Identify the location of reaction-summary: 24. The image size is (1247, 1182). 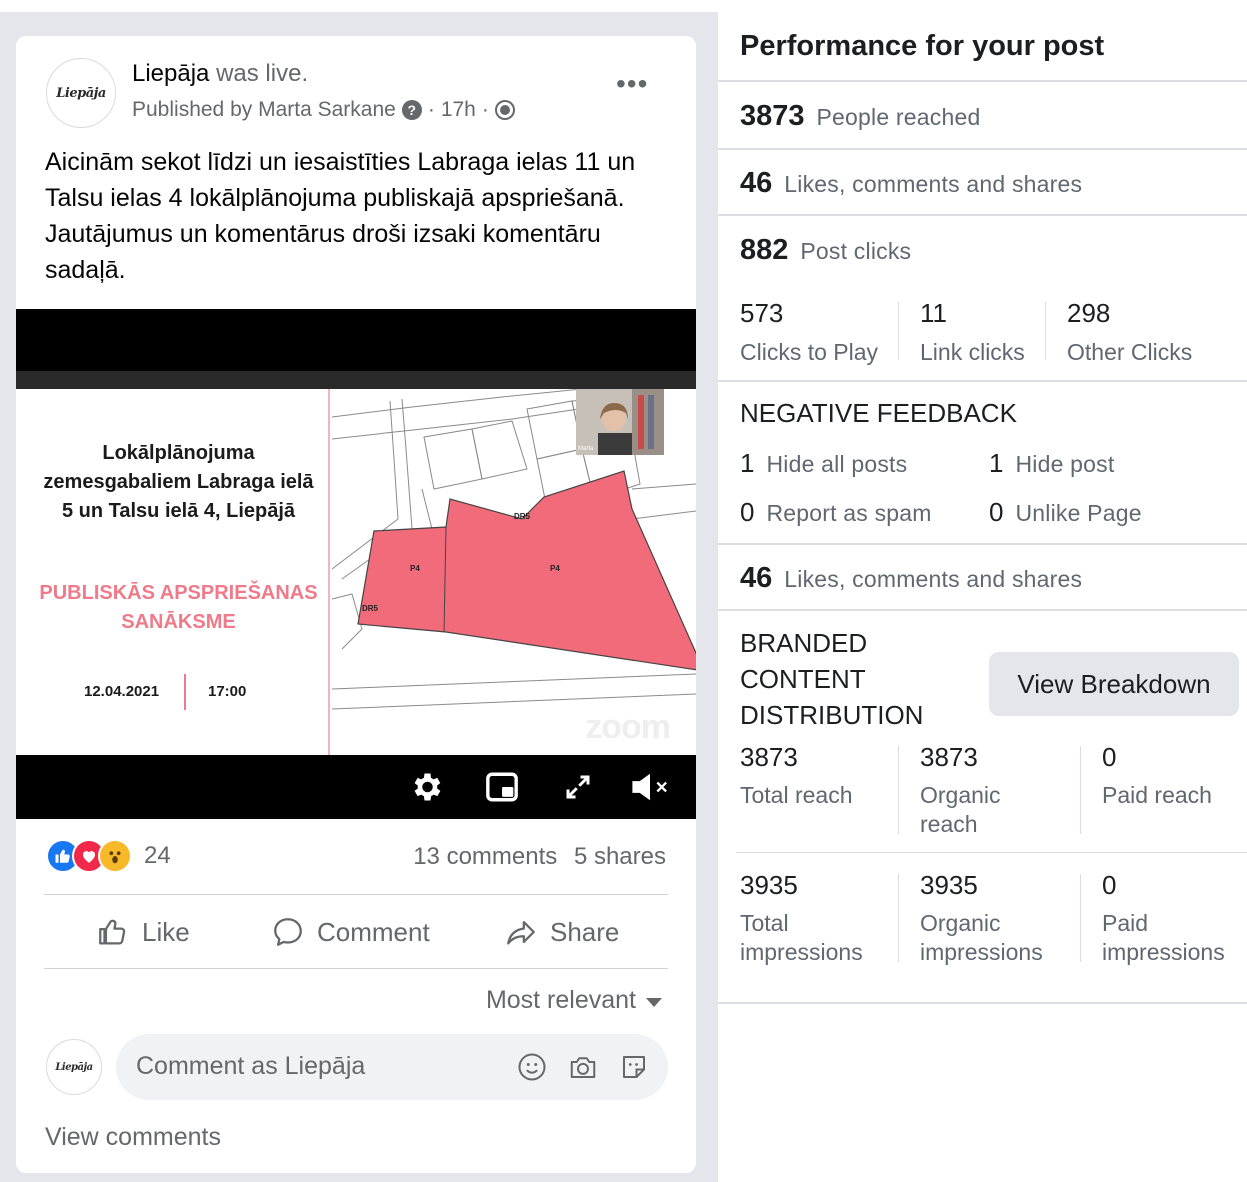
(108, 856).